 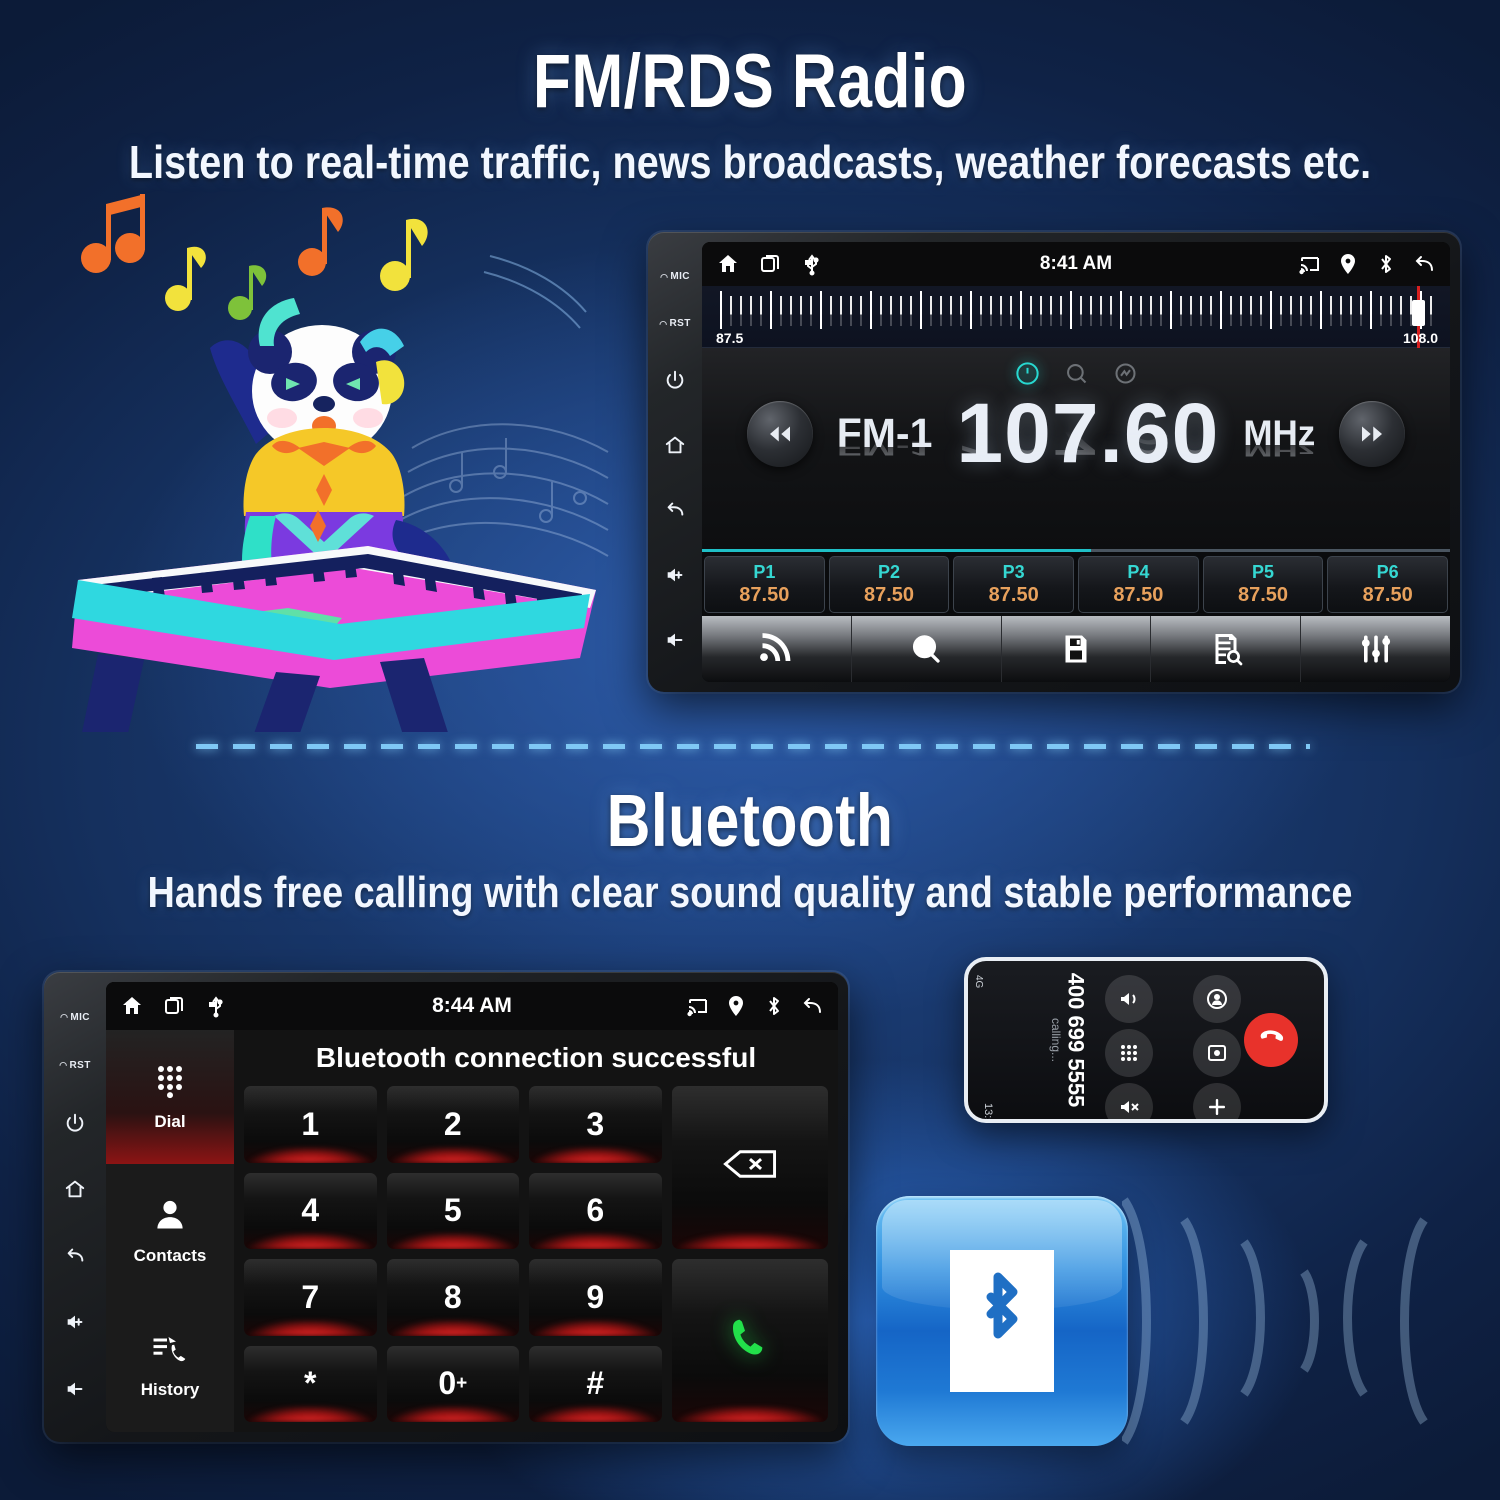 I want to click on sidebar-item-dial: Dial, so click(x=170, y=1097).